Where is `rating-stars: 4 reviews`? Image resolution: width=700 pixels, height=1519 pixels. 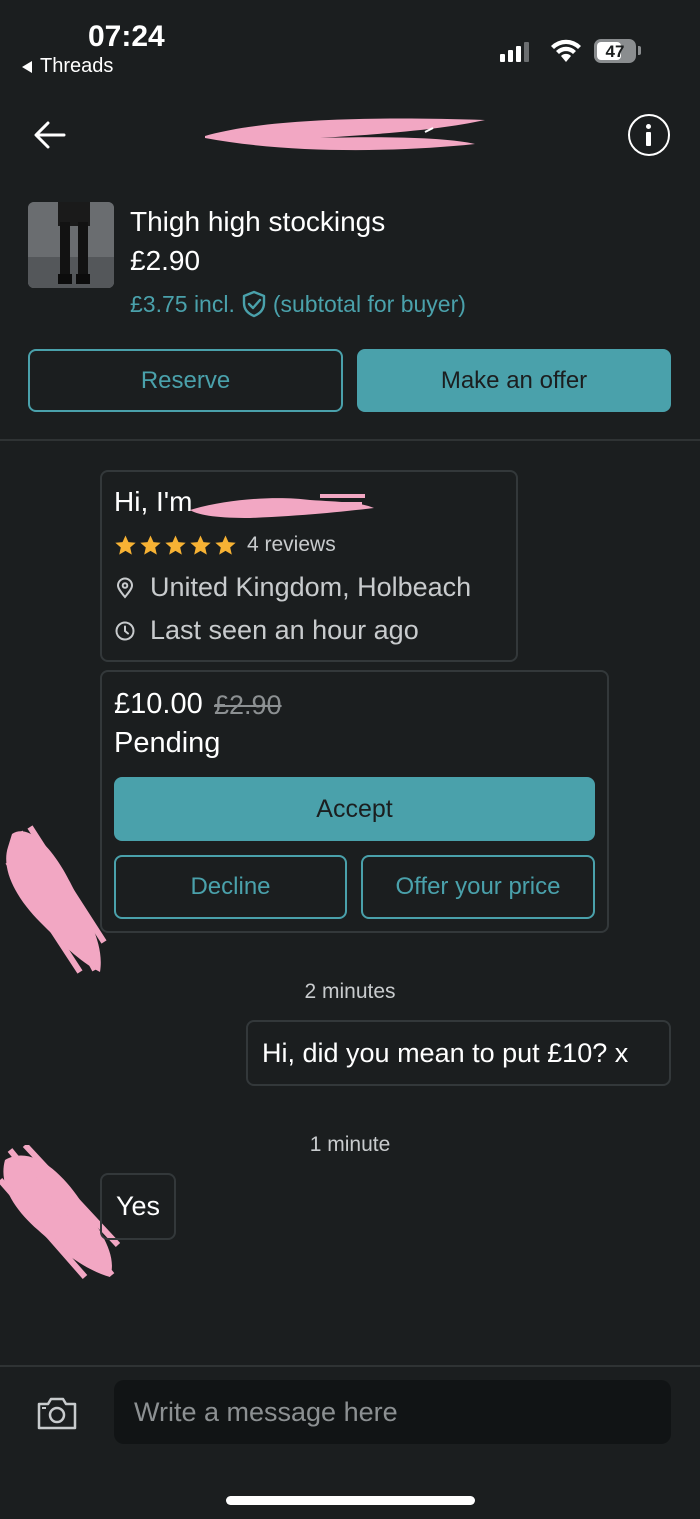 rating-stars: 4 reviews is located at coordinates (225, 545).